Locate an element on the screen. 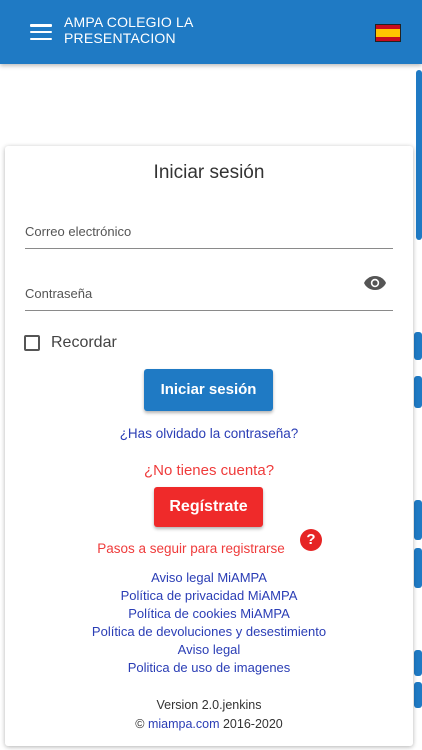  legal-link-aviso-miampa: Aviso legal MiAMPA is located at coordinates (209, 578).